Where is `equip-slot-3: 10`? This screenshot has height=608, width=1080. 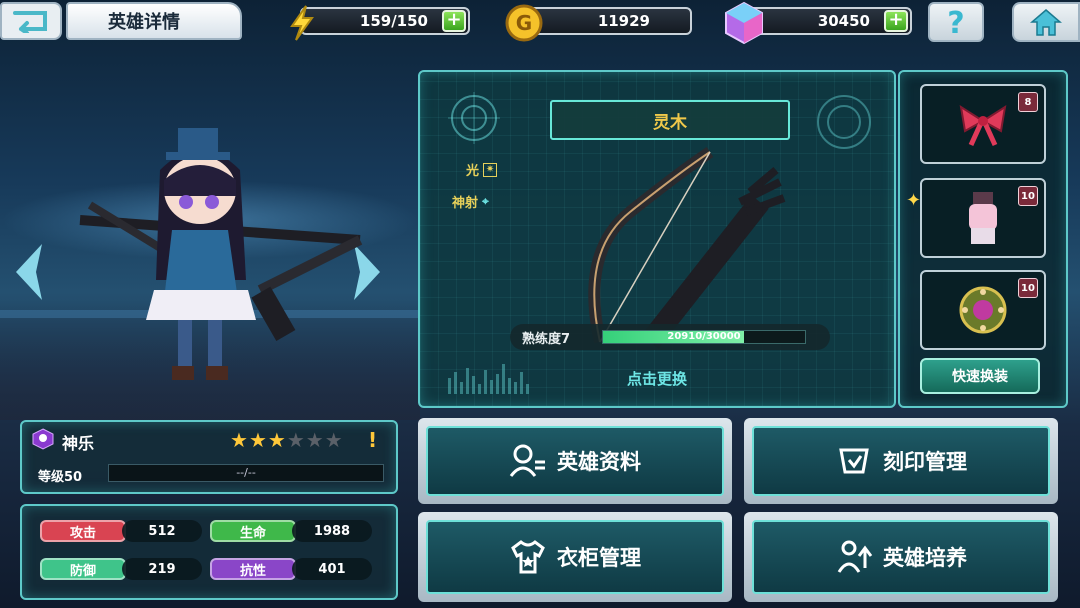 equip-slot-3: 10 is located at coordinates (983, 310).